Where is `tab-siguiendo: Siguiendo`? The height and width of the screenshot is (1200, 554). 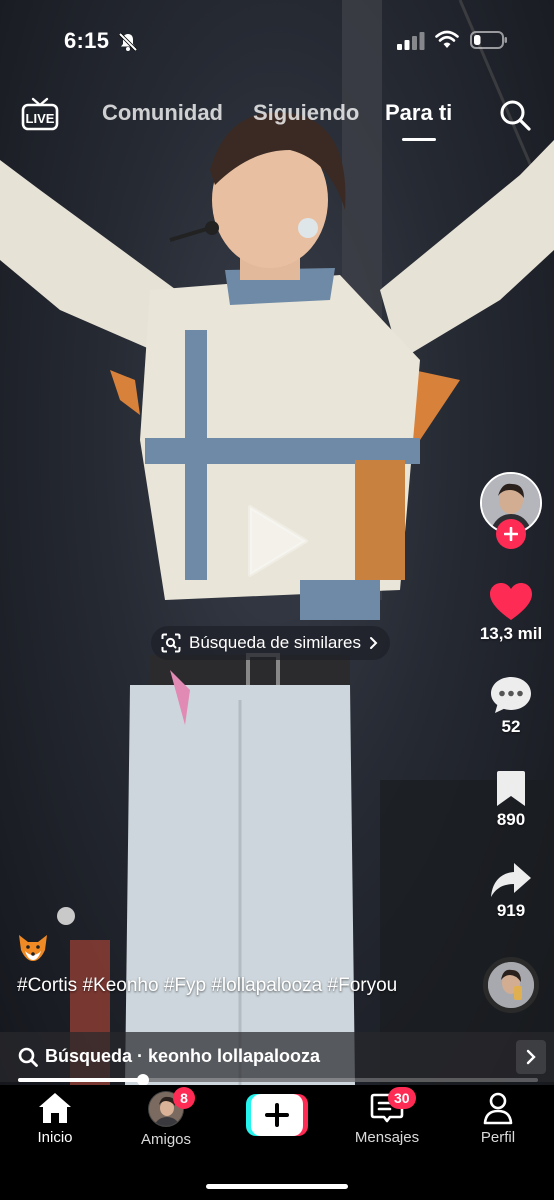 tab-siguiendo: Siguiendo is located at coordinates (306, 113).